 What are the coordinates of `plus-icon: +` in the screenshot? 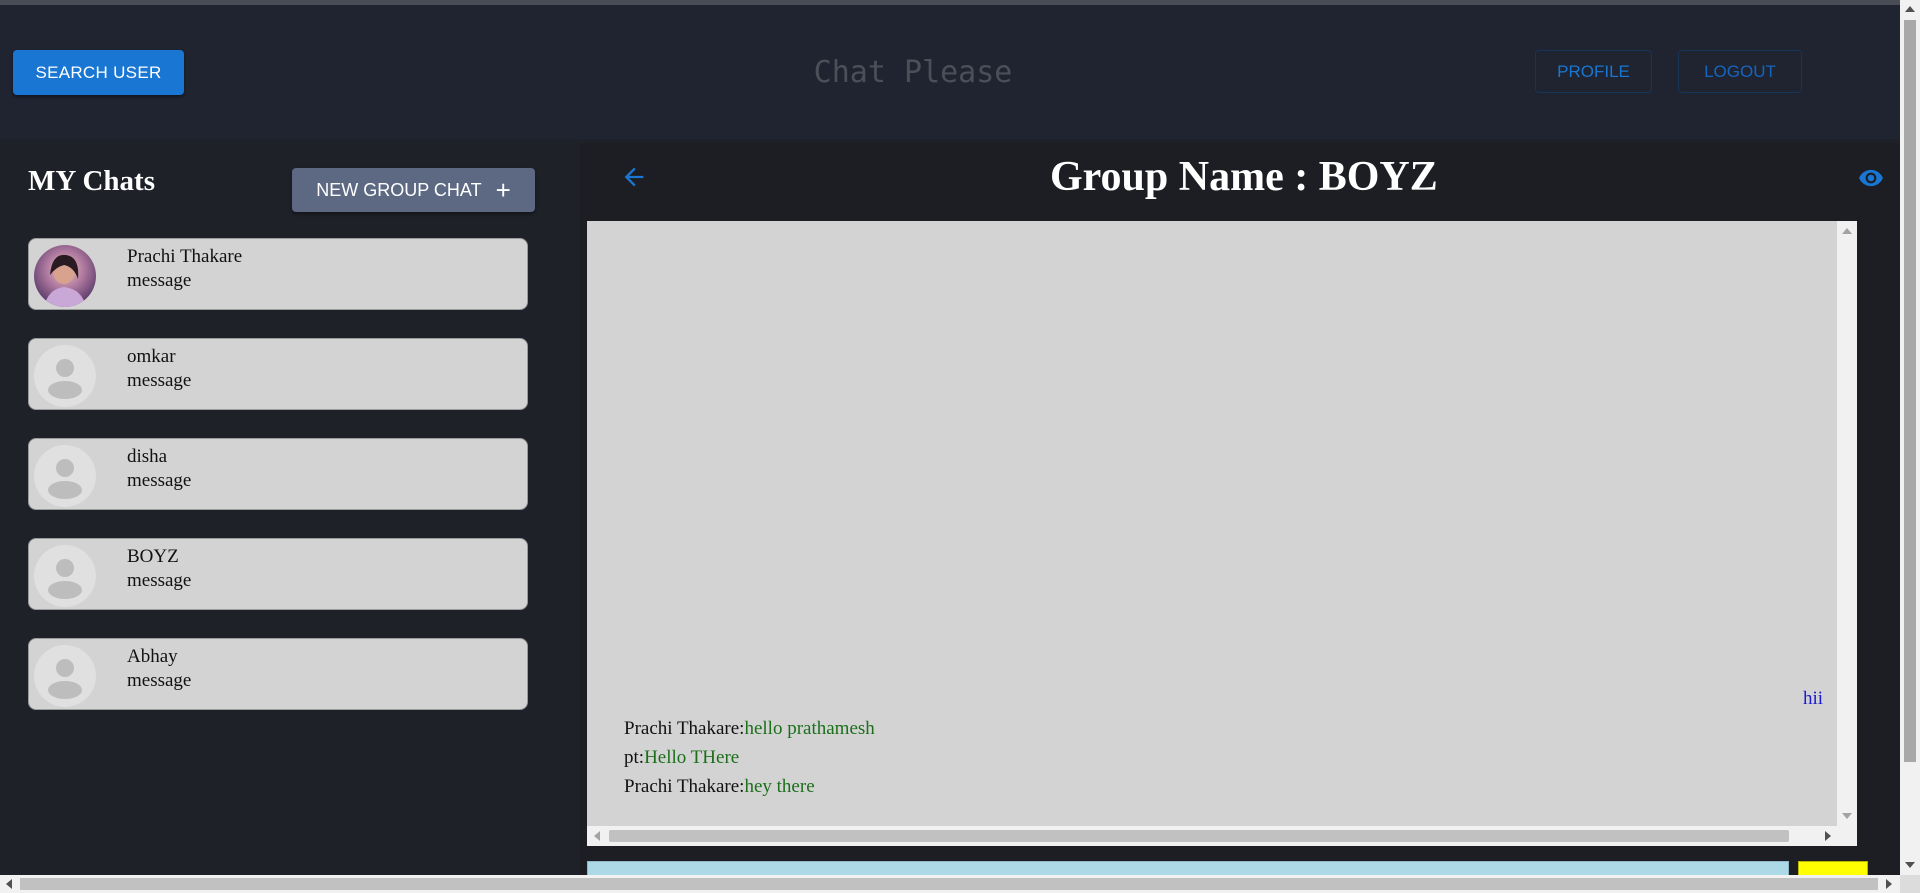 It's located at (503, 190).